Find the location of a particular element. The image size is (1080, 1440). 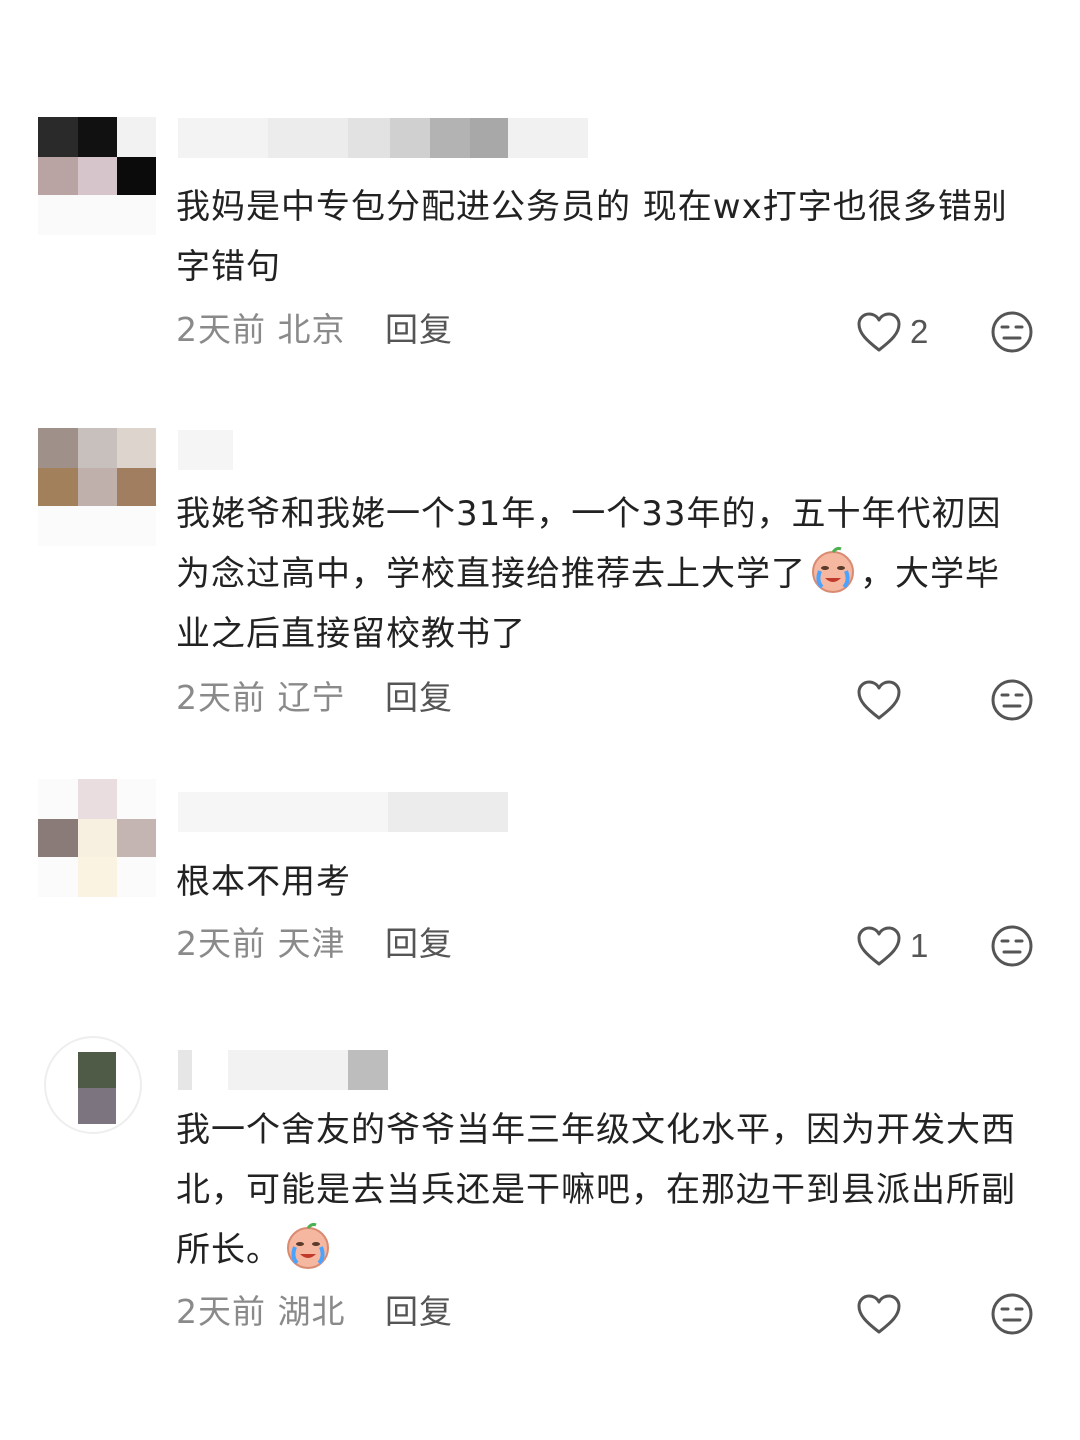

comment-meta: 2天前 天津 回复 is located at coordinates (314, 944).